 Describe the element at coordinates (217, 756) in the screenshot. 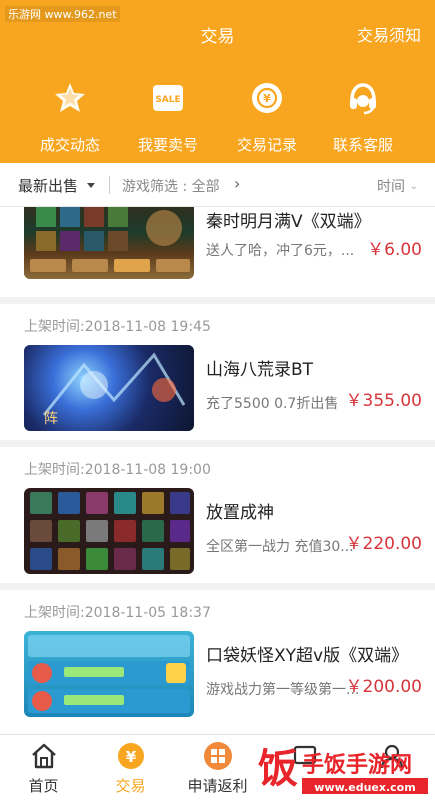

I see `rebate-icon` at that location.